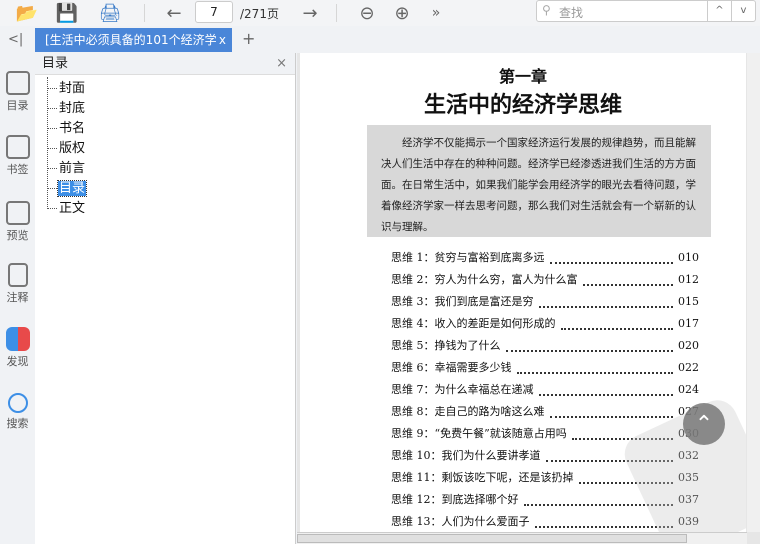 This screenshot has width=760, height=544. Describe the element at coordinates (688, 345) in the screenshot. I see `toc-entry-page: 020` at that location.